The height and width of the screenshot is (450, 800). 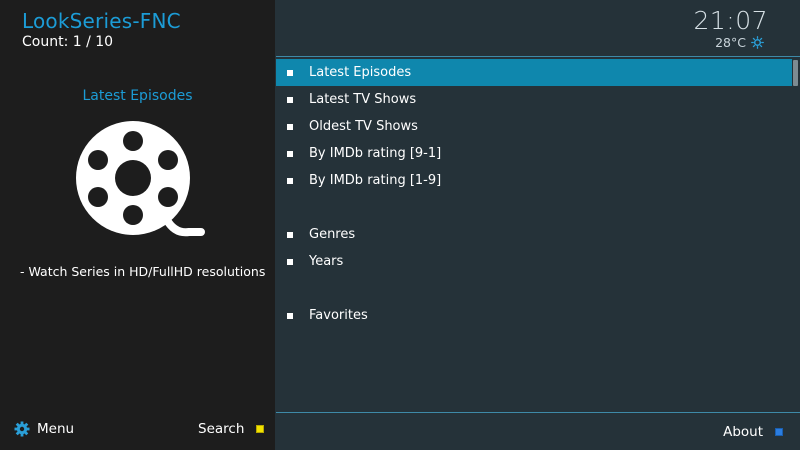 I want to click on list-item-label: Latest Episodes, so click(x=360, y=72).